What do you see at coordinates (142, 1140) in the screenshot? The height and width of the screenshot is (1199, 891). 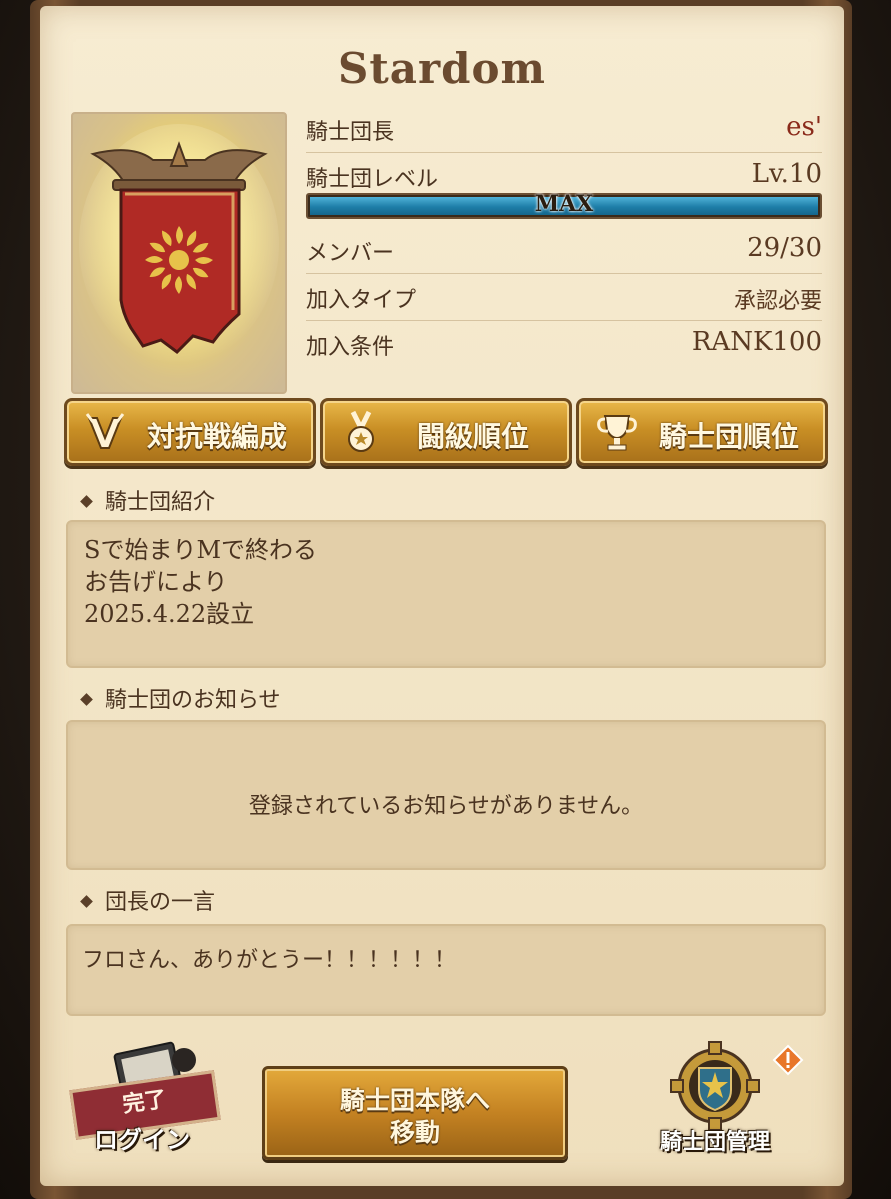 I see `login-label: ログイン` at bounding box center [142, 1140].